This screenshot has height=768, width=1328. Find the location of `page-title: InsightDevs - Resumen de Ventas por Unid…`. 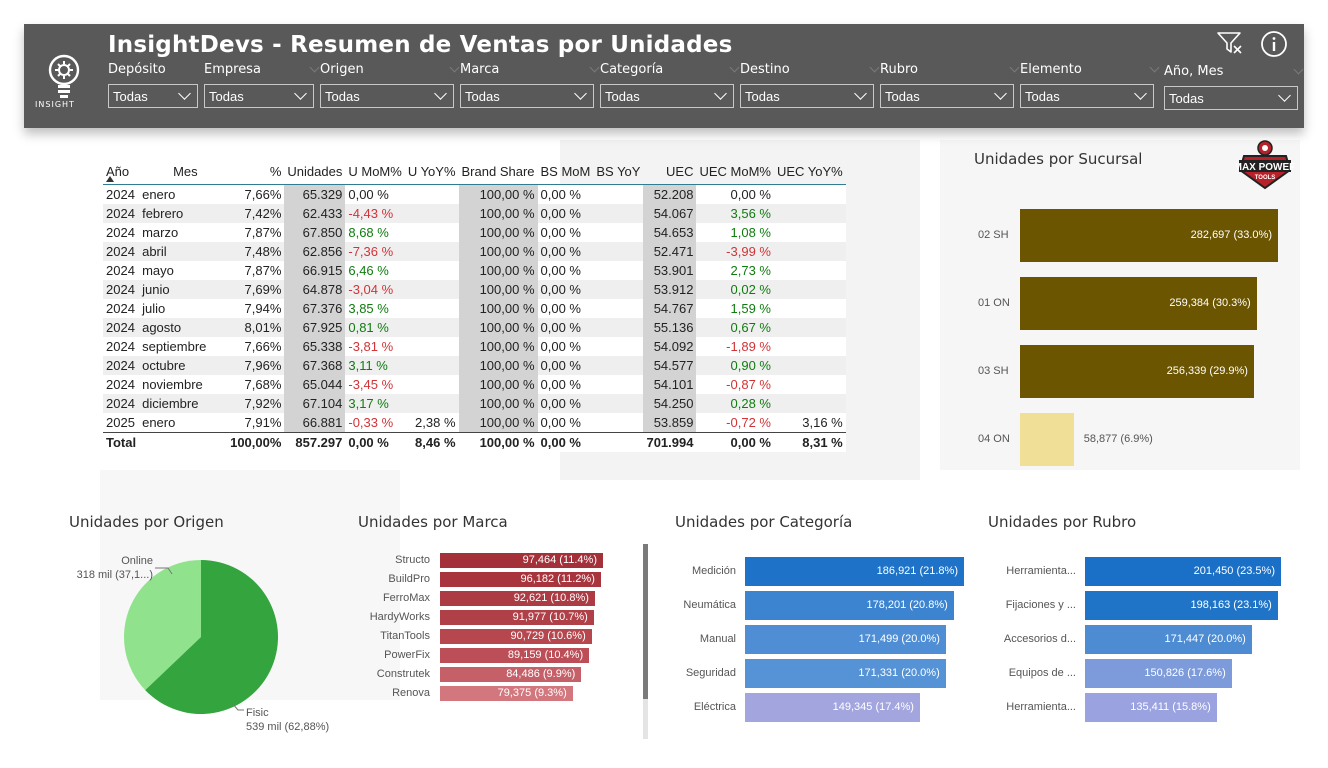

page-title: InsightDevs - Resumen de Ventas por Unid… is located at coordinates (420, 45).